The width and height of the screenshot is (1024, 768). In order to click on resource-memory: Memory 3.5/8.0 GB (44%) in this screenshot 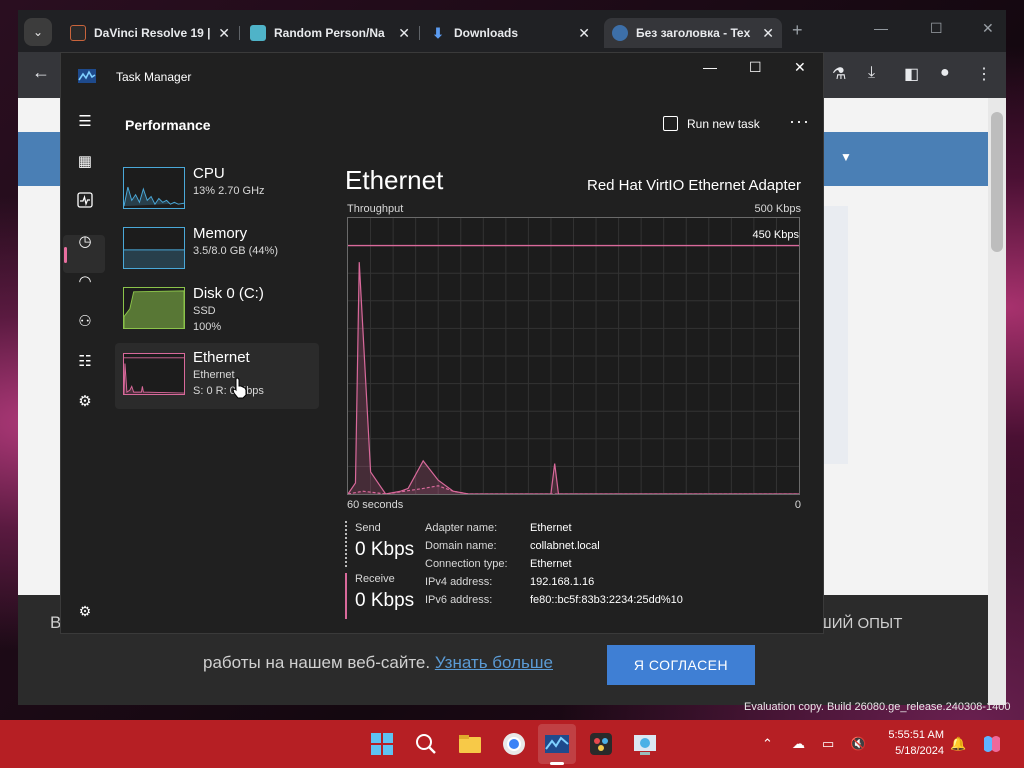, I will do `click(217, 250)`.